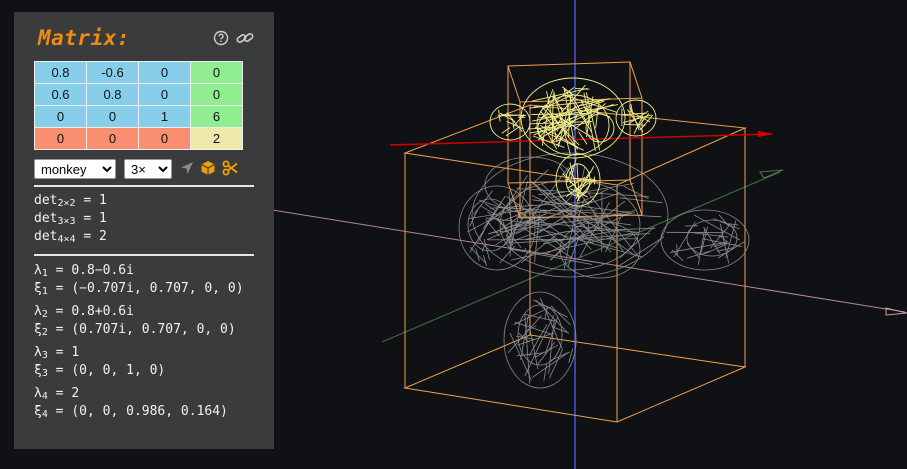 The height and width of the screenshot is (469, 907). I want to click on det-4x4: det4×4 = 2, so click(70, 237).